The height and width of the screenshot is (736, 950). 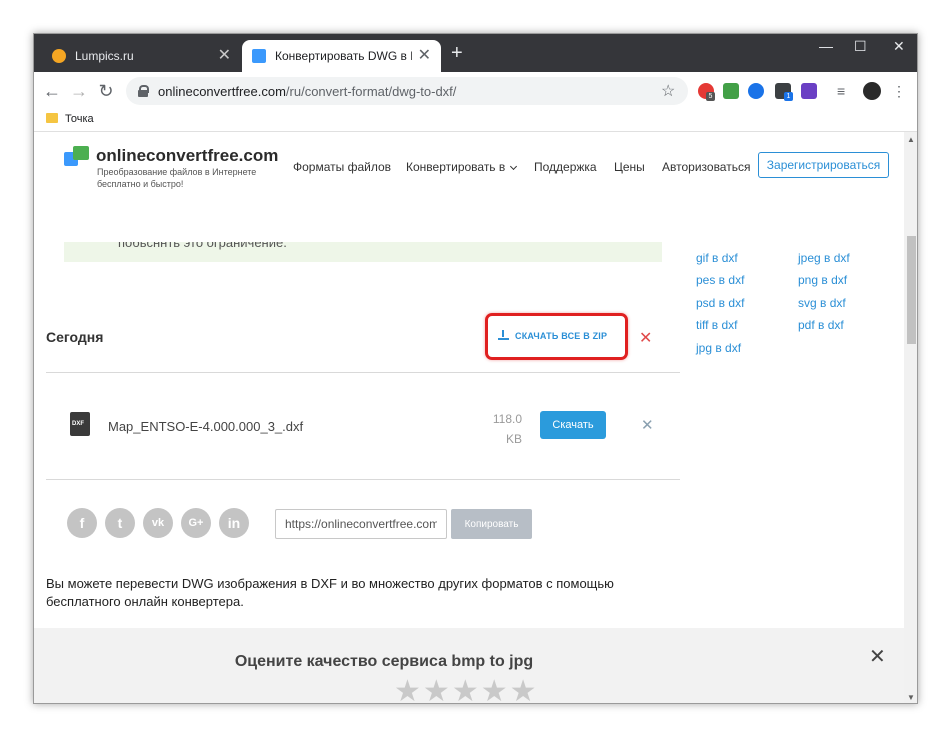 I want to click on logo-icon, so click(x=77, y=157).